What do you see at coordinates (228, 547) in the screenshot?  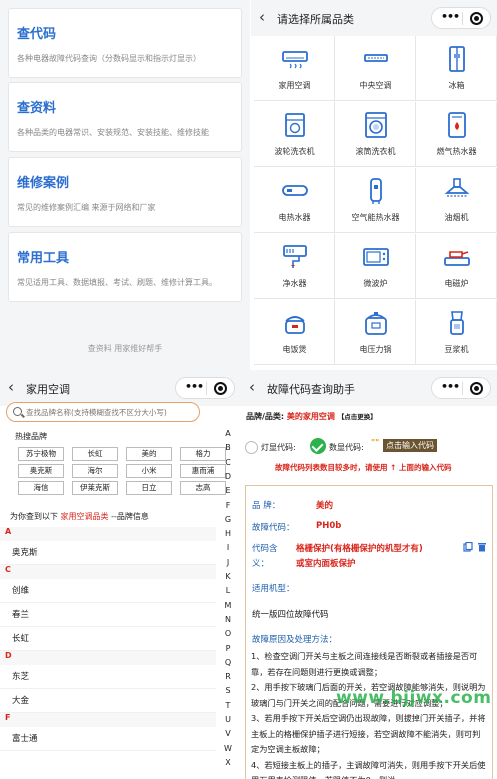 I see `index-letter: I` at bounding box center [228, 547].